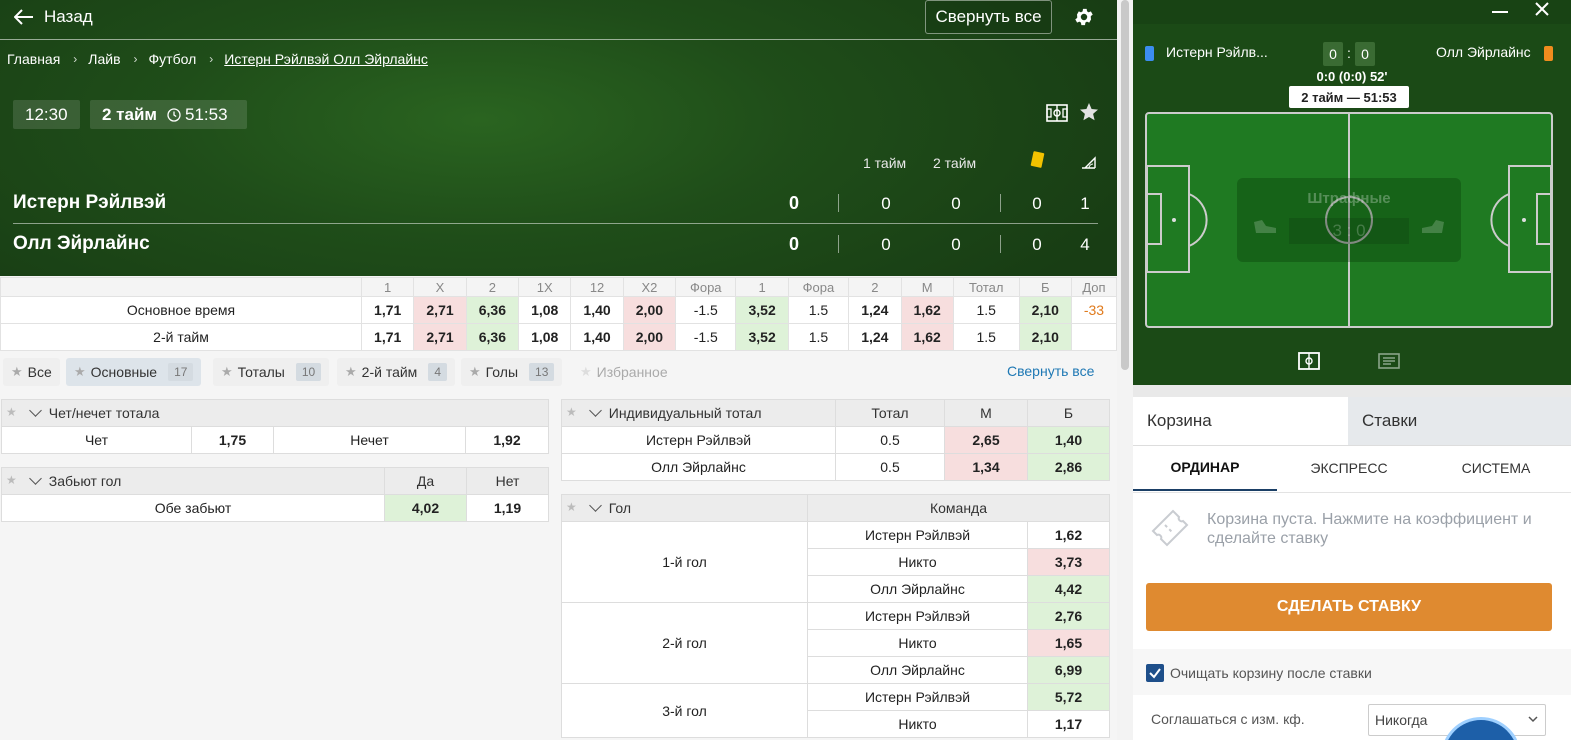  Describe the element at coordinates (68, 16) in the screenshot. I see `back-label: Назад` at that location.